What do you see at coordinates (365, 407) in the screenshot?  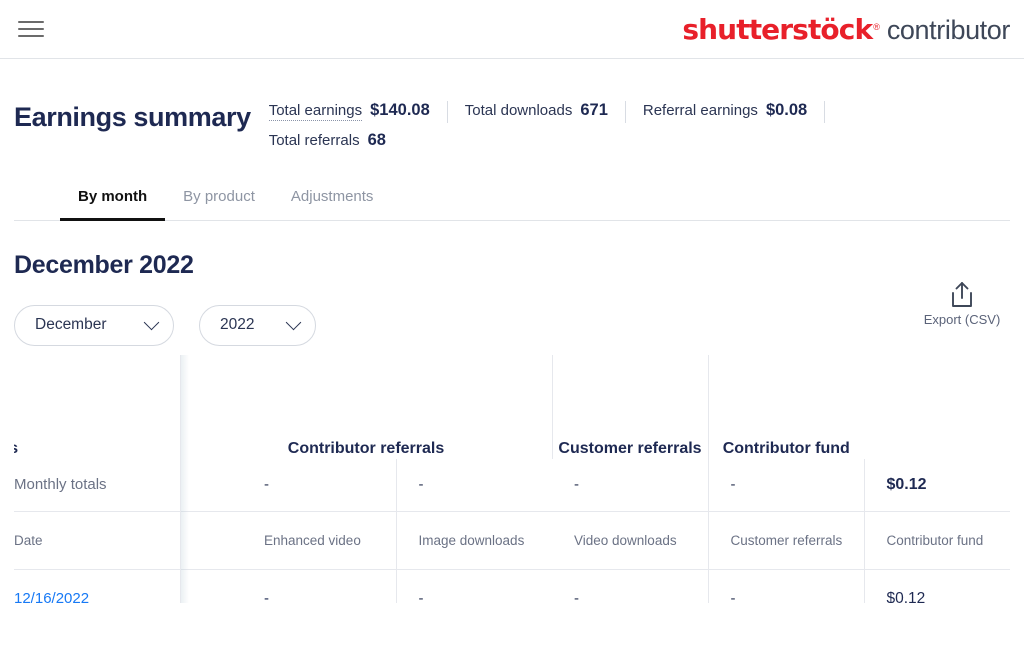 I see `group-header-contributor-referrals: Contributor referrals` at bounding box center [365, 407].